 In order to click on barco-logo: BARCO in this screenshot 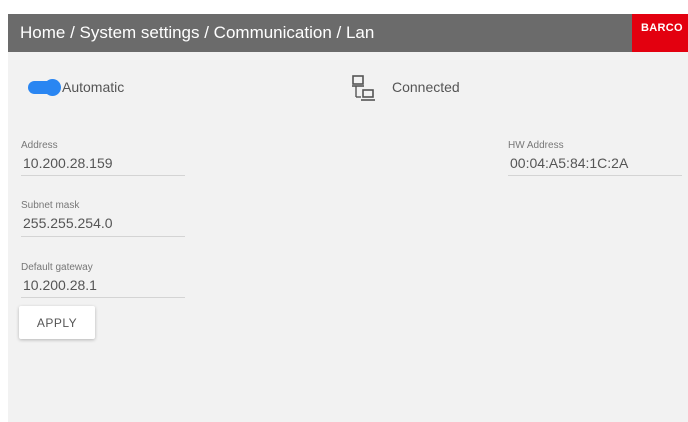, I will do `click(660, 33)`.